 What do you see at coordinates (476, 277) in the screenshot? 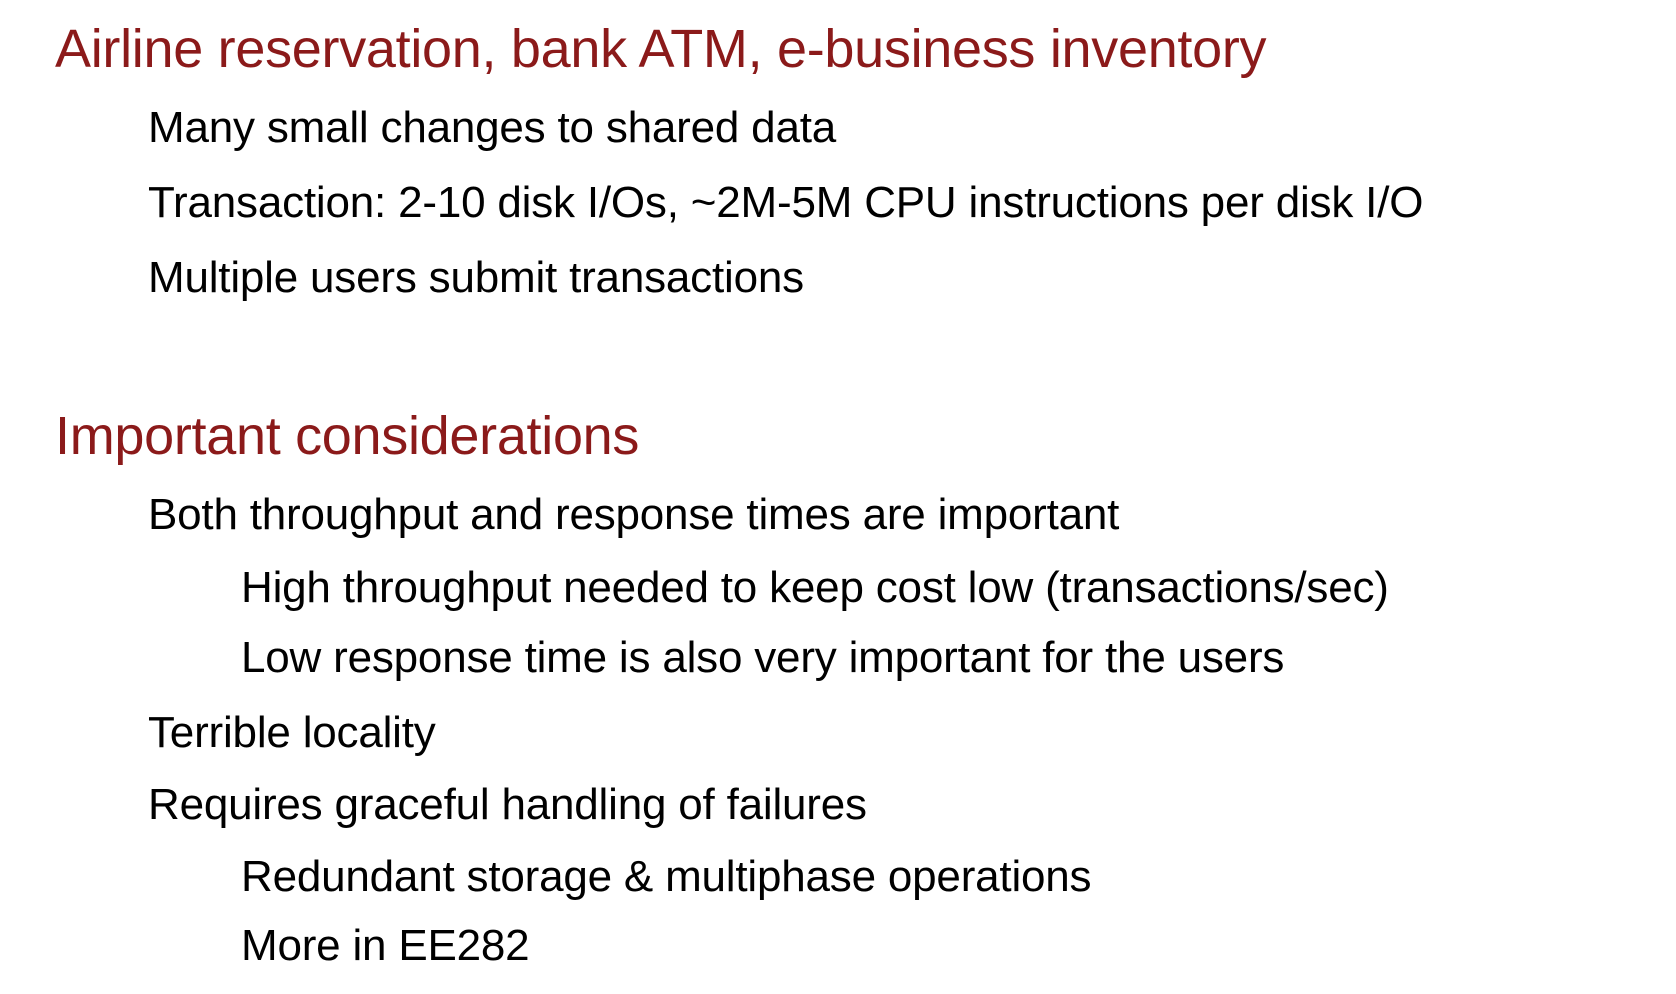
I see `bullet-multiple-users: Multiple users submit transactions` at bounding box center [476, 277].